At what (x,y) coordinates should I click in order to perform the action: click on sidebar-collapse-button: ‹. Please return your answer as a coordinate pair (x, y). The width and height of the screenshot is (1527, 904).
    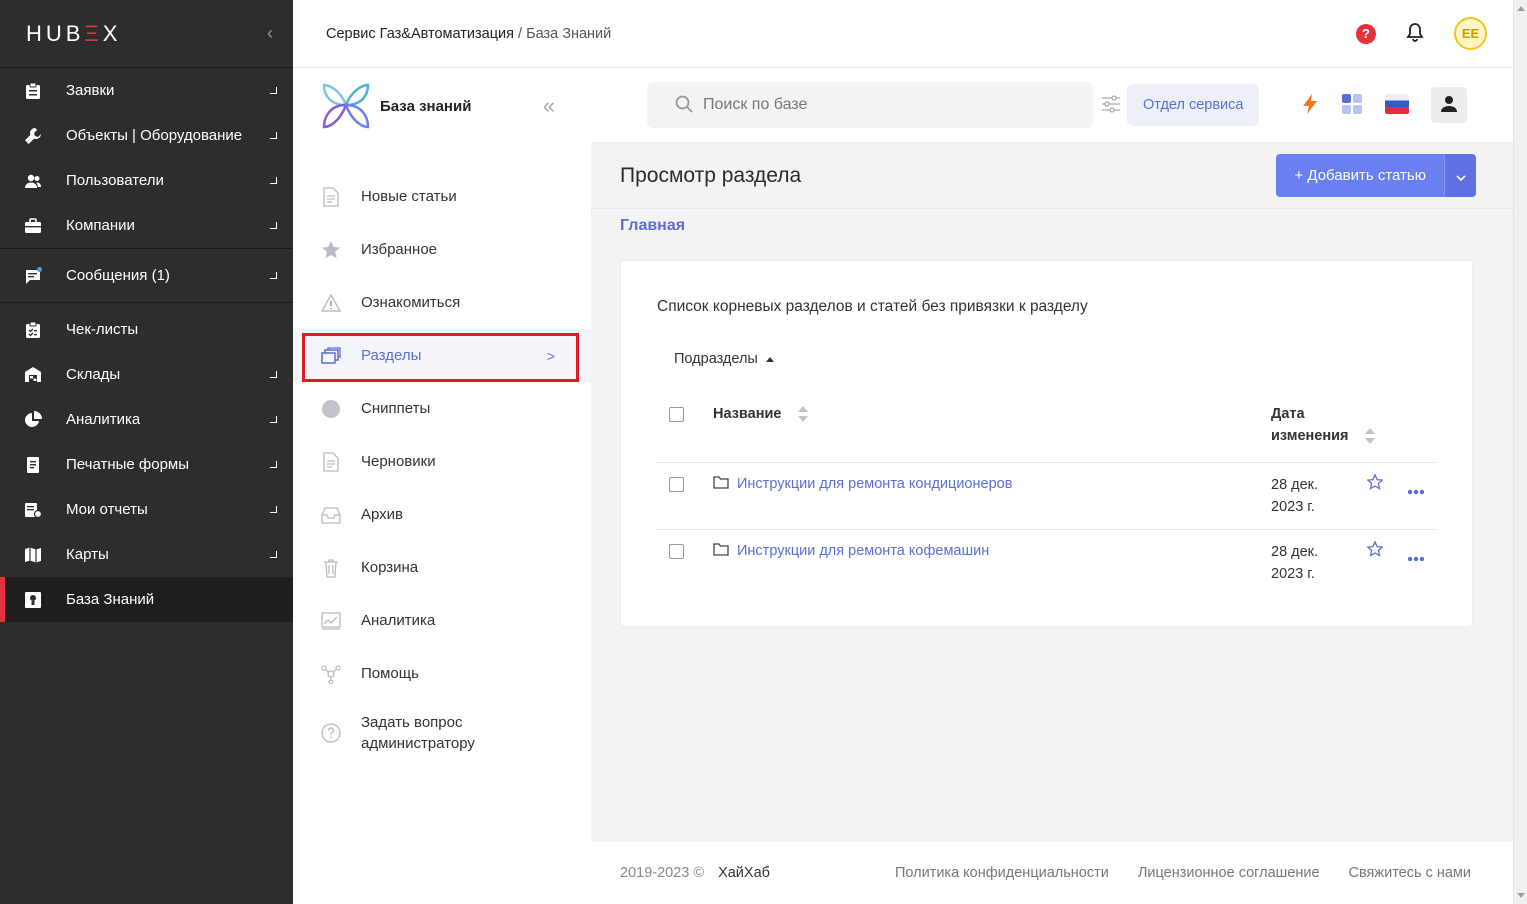
    Looking at the image, I should click on (270, 33).